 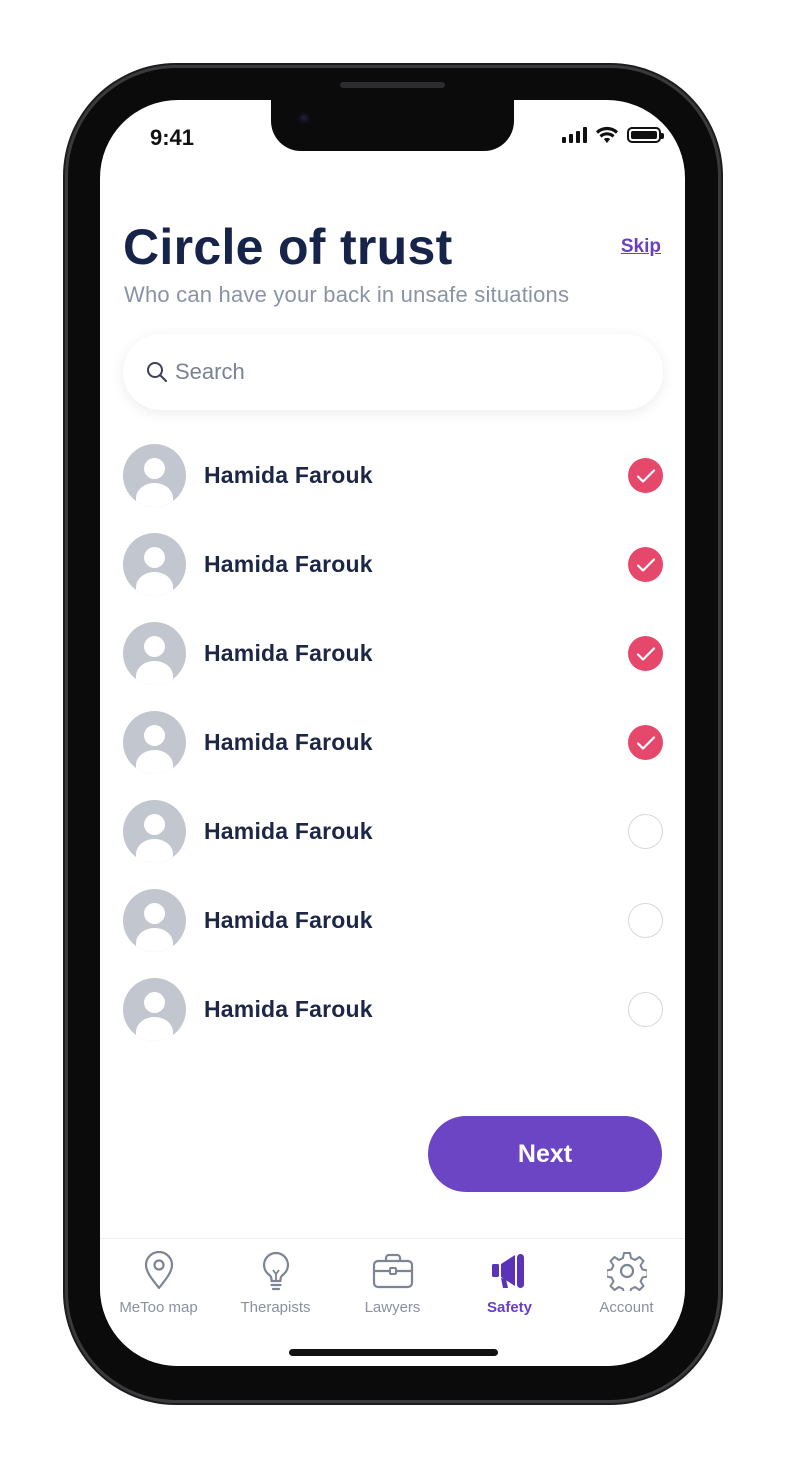 What do you see at coordinates (304, 118) in the screenshot?
I see `front-camera` at bounding box center [304, 118].